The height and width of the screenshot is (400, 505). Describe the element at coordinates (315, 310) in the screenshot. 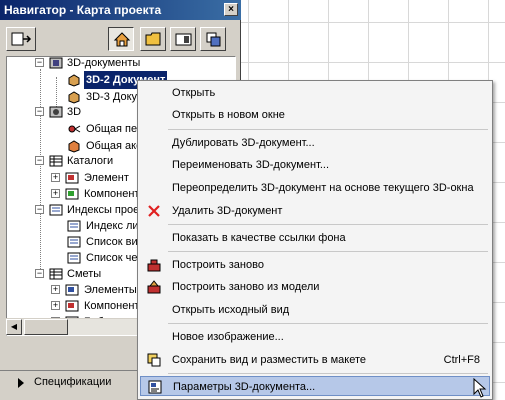

I see `menu-item-open-source-view: Открыть исходный вид` at that location.